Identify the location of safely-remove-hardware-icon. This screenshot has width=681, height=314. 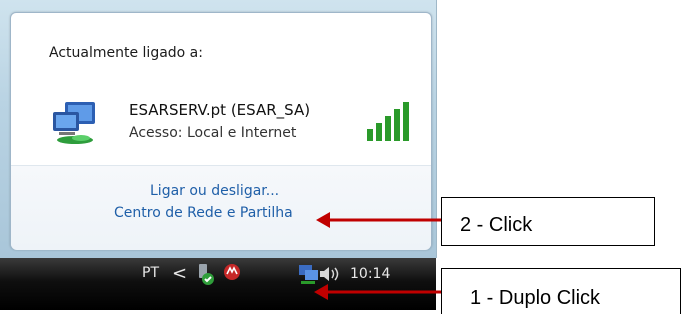
(204, 274).